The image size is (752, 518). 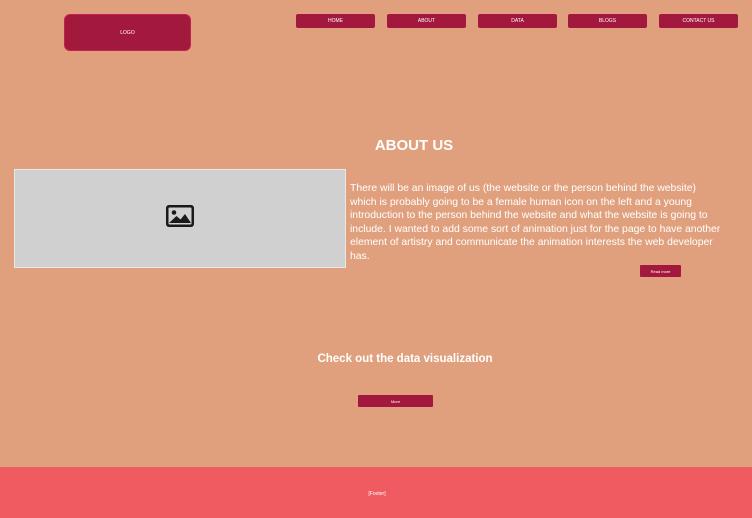 I want to click on nav-home-button: HOME, so click(x=335, y=21).